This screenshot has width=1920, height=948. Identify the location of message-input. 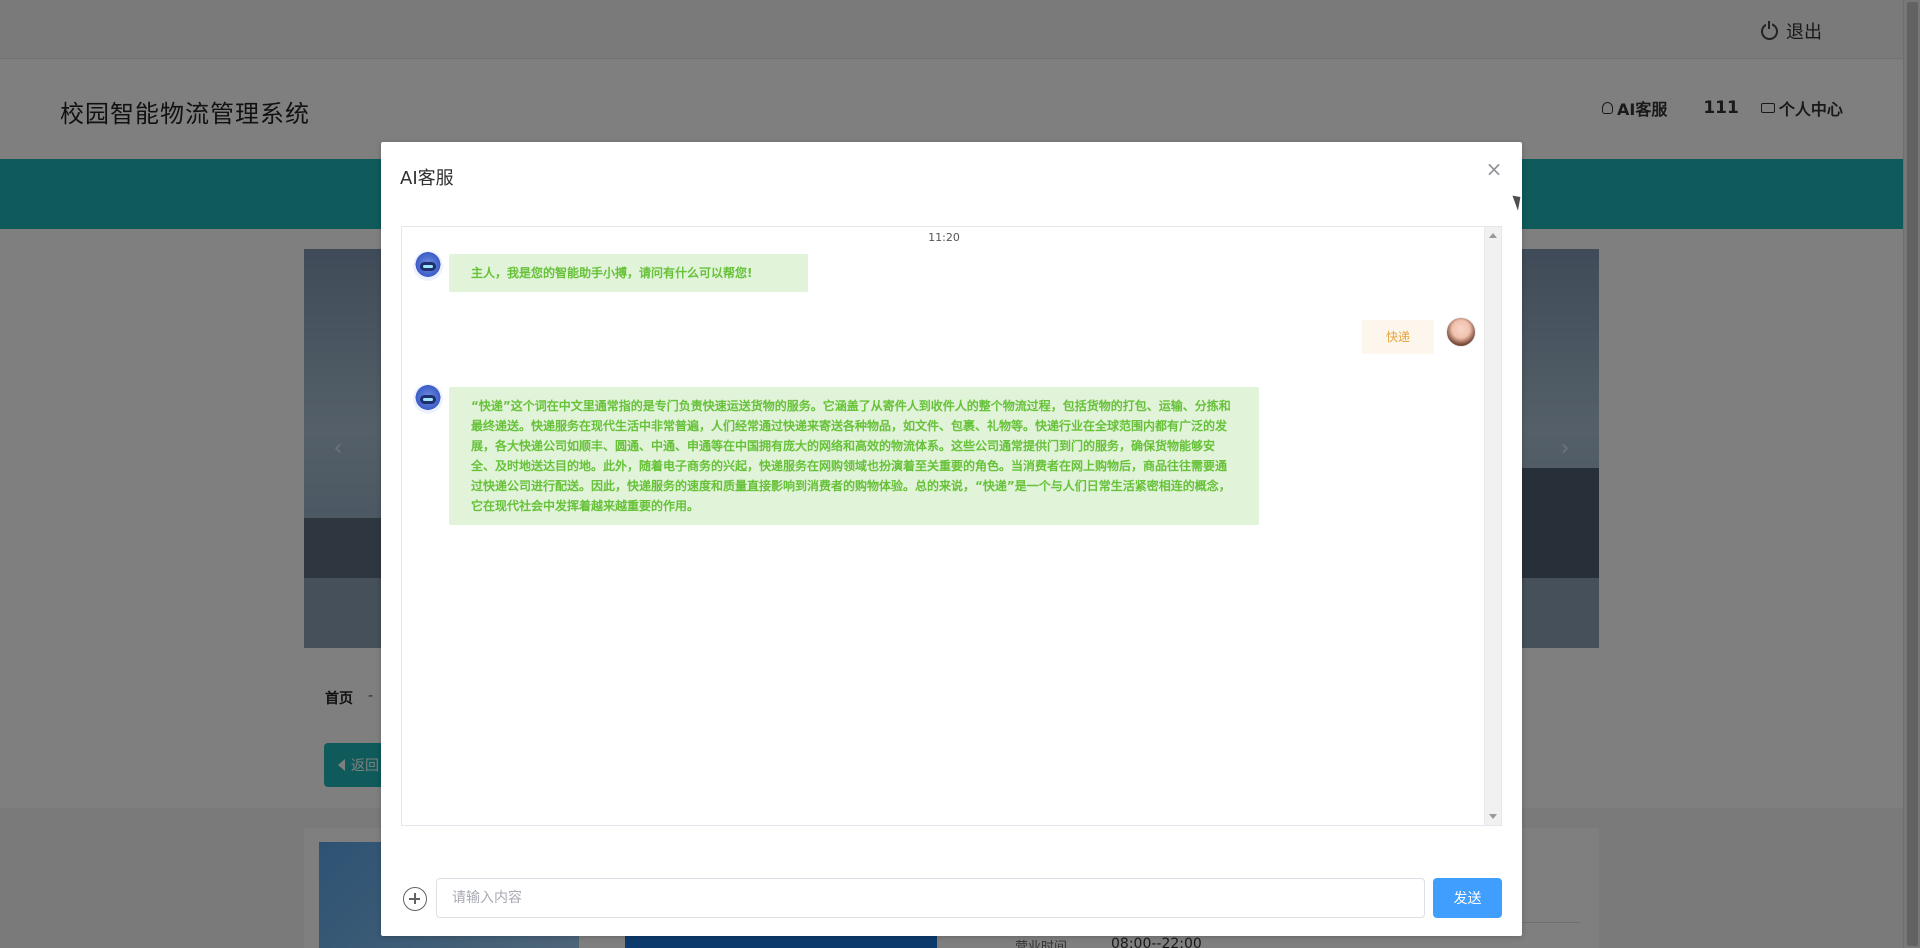
(930, 898).